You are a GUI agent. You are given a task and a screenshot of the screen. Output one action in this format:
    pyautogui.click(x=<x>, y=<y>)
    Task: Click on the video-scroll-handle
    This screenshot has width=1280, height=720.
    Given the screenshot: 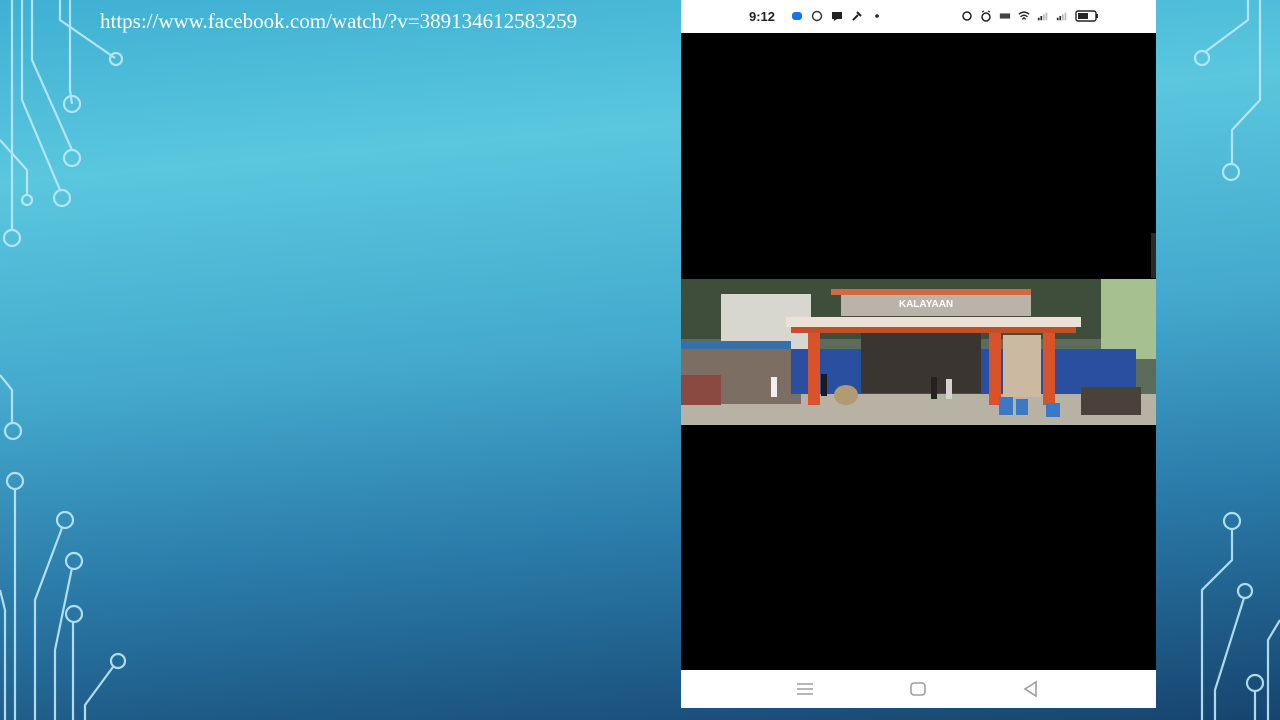 What is the action you would take?
    pyautogui.click(x=1153, y=255)
    